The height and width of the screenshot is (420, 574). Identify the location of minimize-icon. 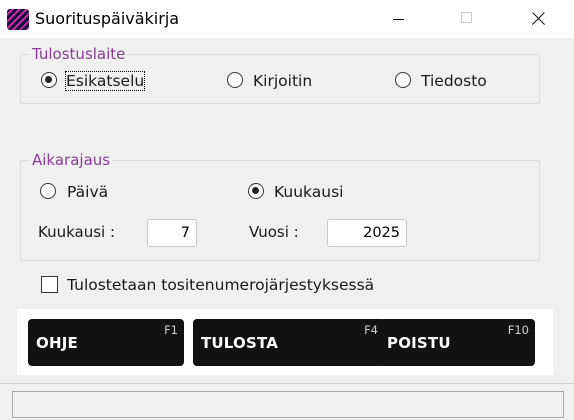
(398, 19).